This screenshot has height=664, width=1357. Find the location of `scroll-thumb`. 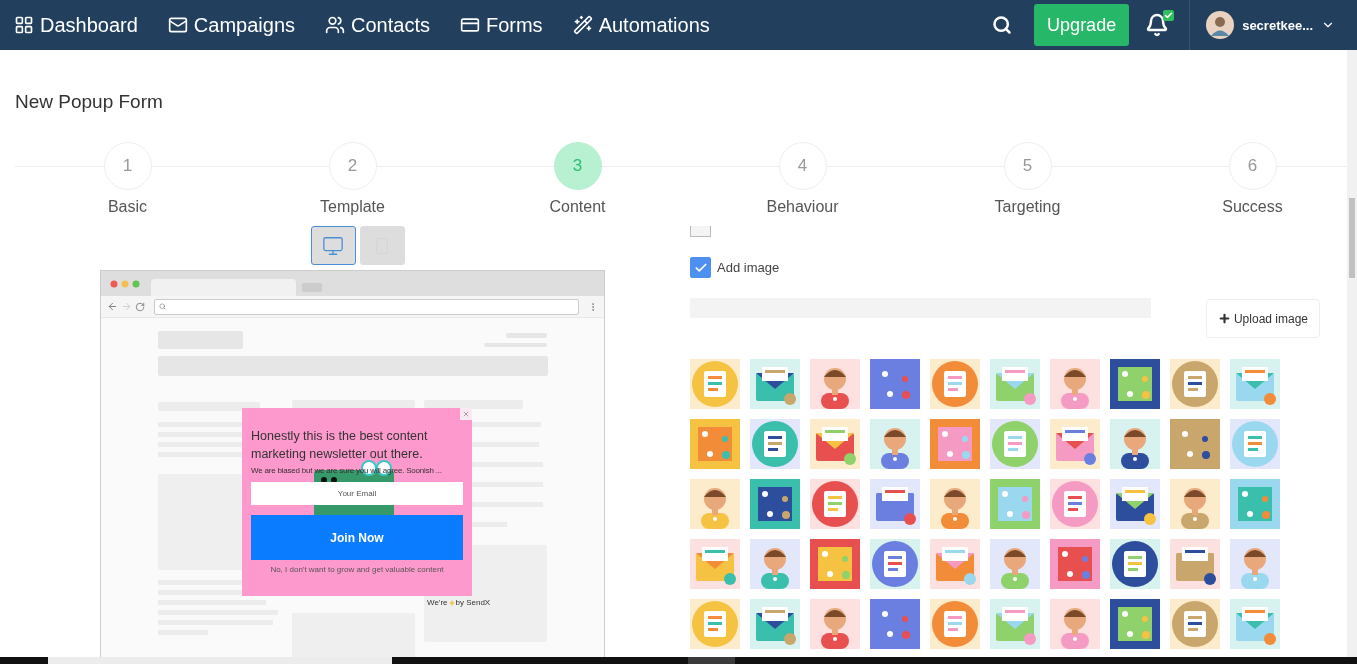

scroll-thumb is located at coordinates (1352, 238).